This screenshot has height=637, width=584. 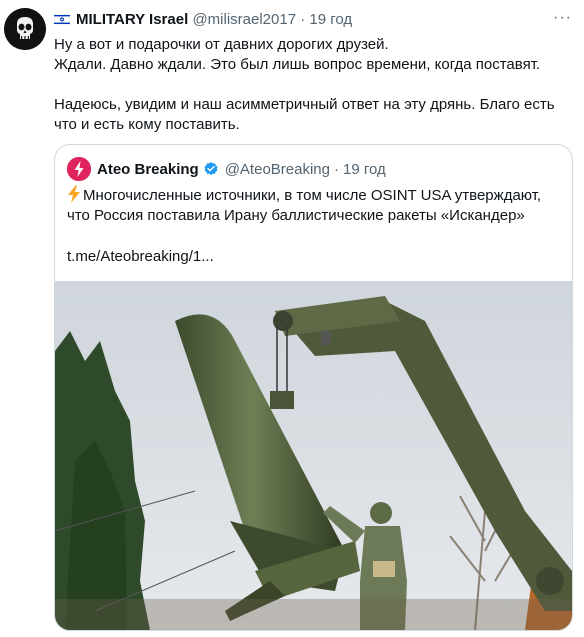 I want to click on quoted-author-handle: @AteoBreaking, so click(x=277, y=169).